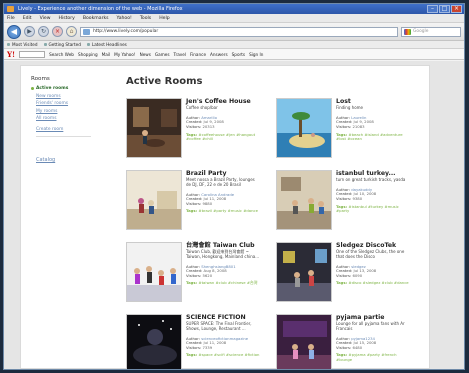 Image resolution: width=469 pixels, height=373 pixels. What do you see at coordinates (67, 18) in the screenshot?
I see `menu-history: History` at bounding box center [67, 18].